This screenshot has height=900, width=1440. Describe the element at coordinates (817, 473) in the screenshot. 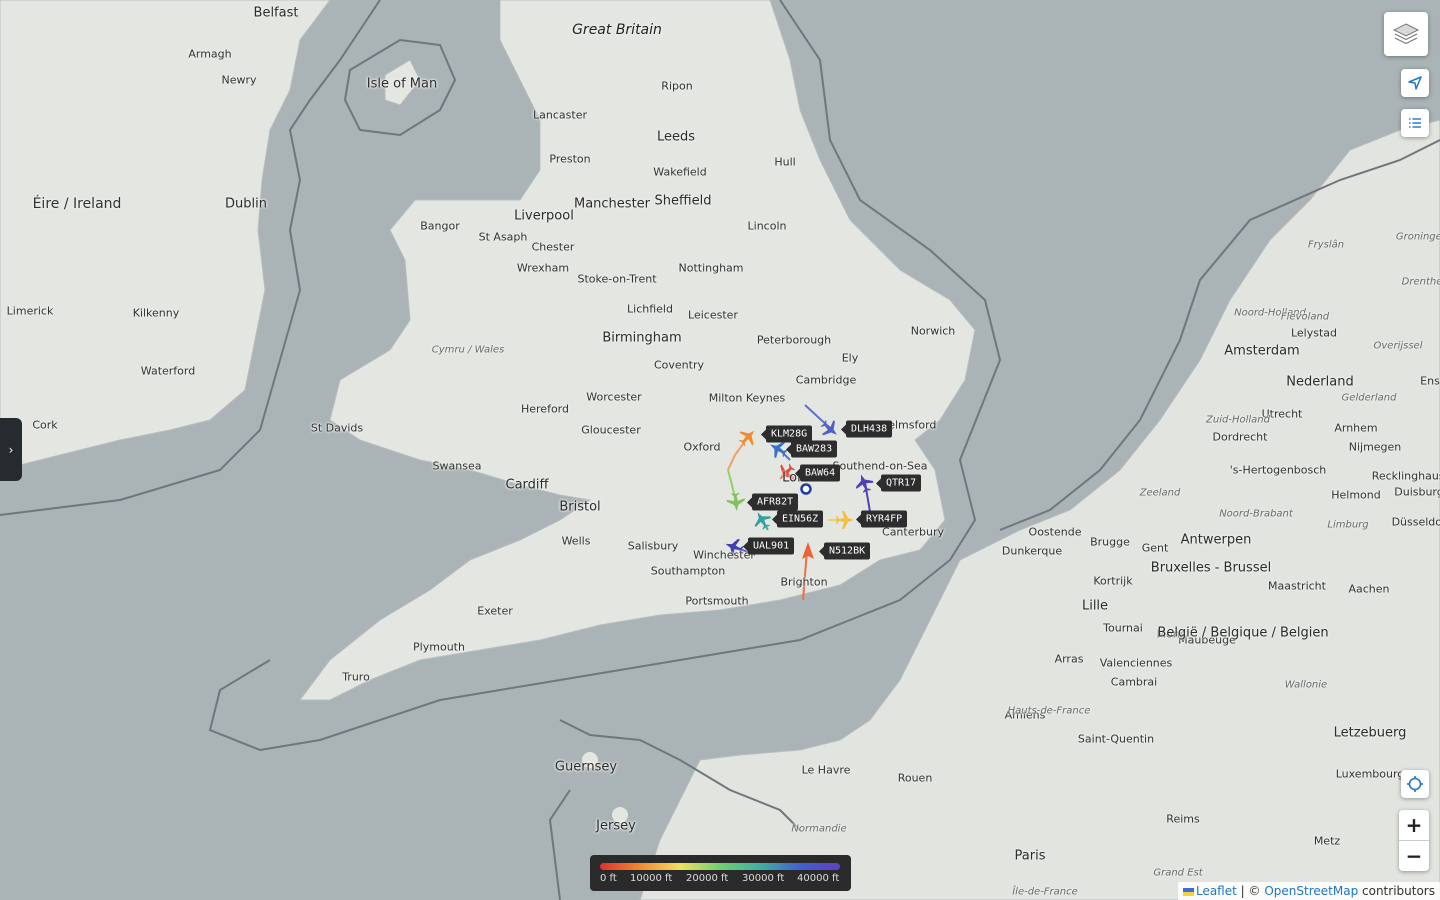

I see `flight-label: BAW64` at that location.